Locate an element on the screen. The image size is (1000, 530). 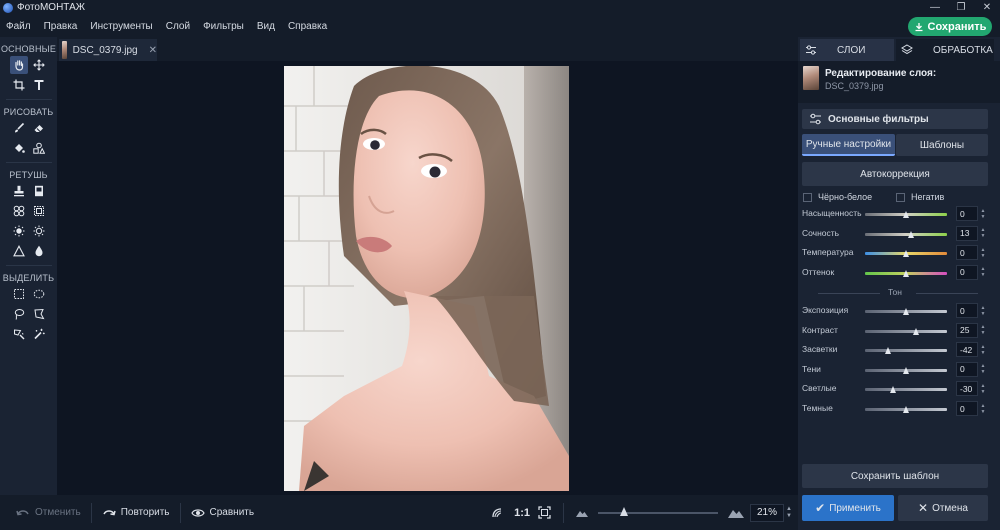
shapes-tool is located at coordinates (39, 148).